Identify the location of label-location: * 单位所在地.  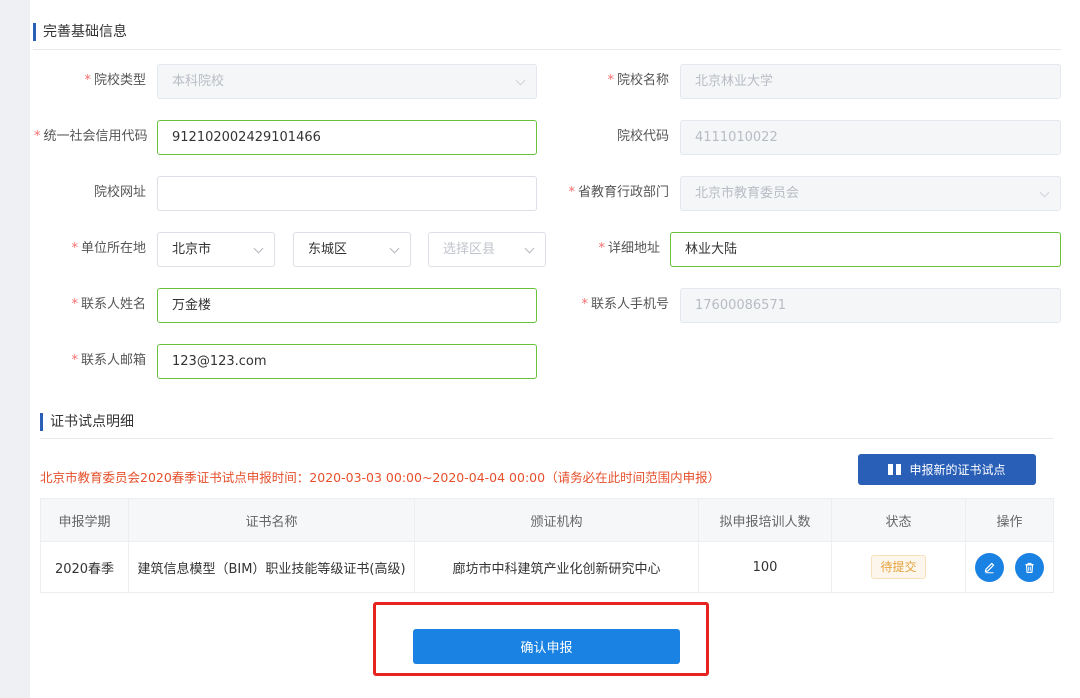
(93, 249).